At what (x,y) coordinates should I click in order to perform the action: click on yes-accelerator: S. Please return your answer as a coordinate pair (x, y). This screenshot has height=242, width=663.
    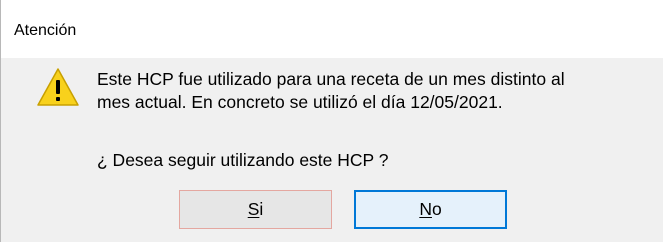
    Looking at the image, I should click on (253, 209).